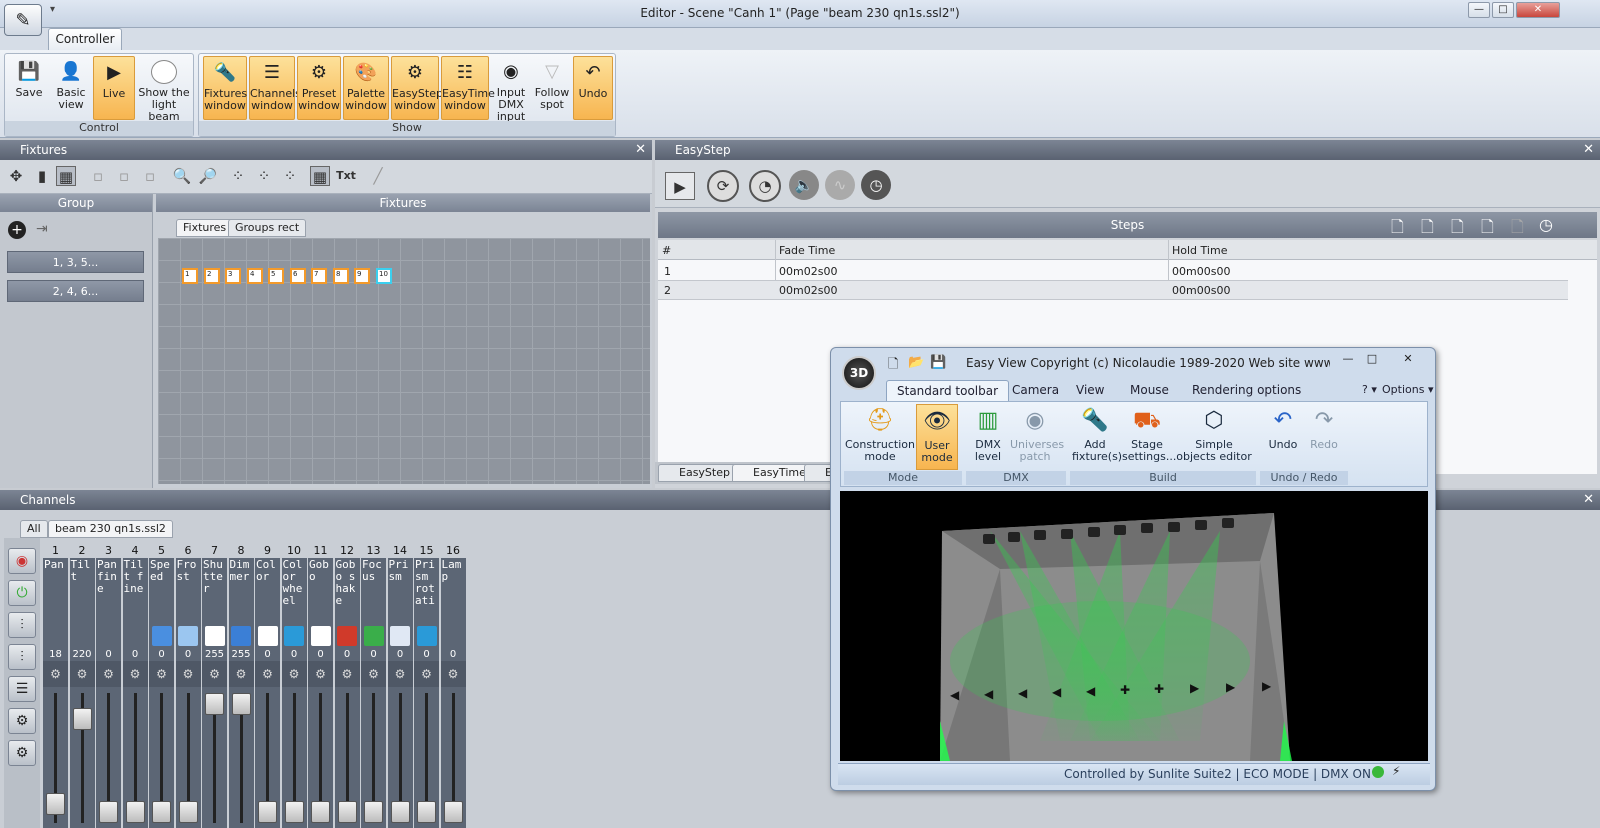  I want to click on settings-icon: ⚙, so click(22, 753).